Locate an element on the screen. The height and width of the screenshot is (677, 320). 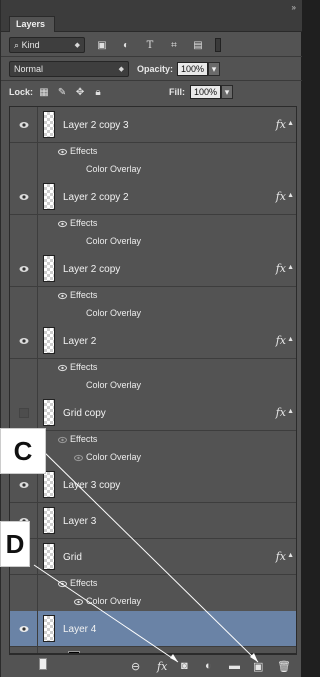
layer-row: Grid copy fx ▲ is located at coordinates (153, 413).